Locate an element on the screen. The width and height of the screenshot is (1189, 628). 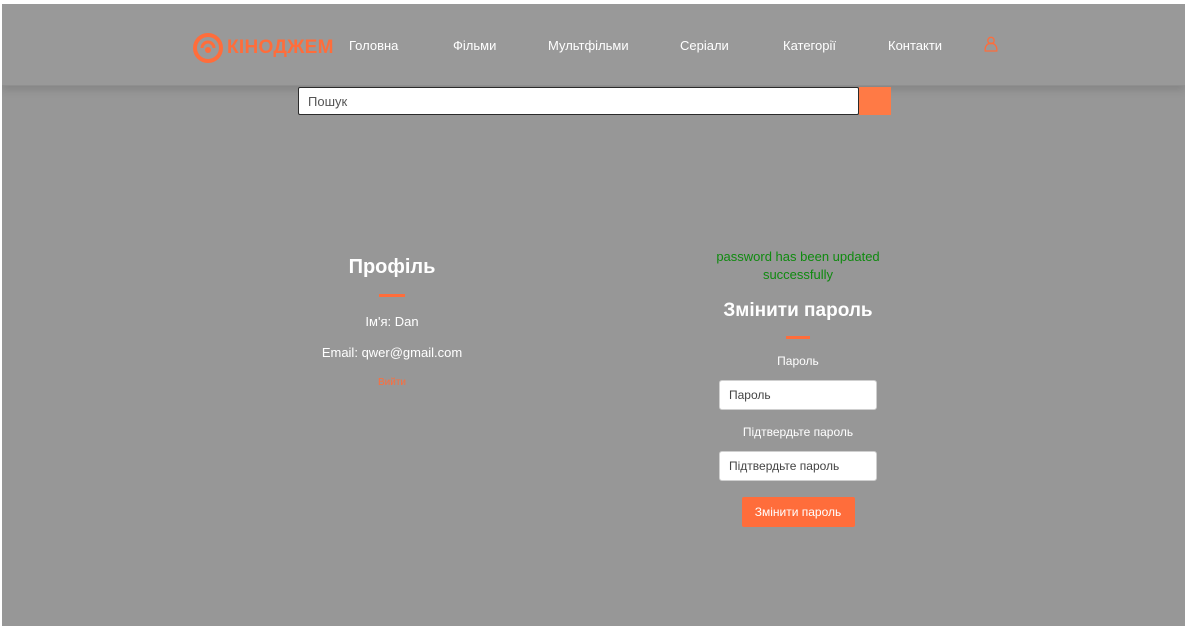
logo: КІНОДЖЕМ is located at coordinates (263, 48).